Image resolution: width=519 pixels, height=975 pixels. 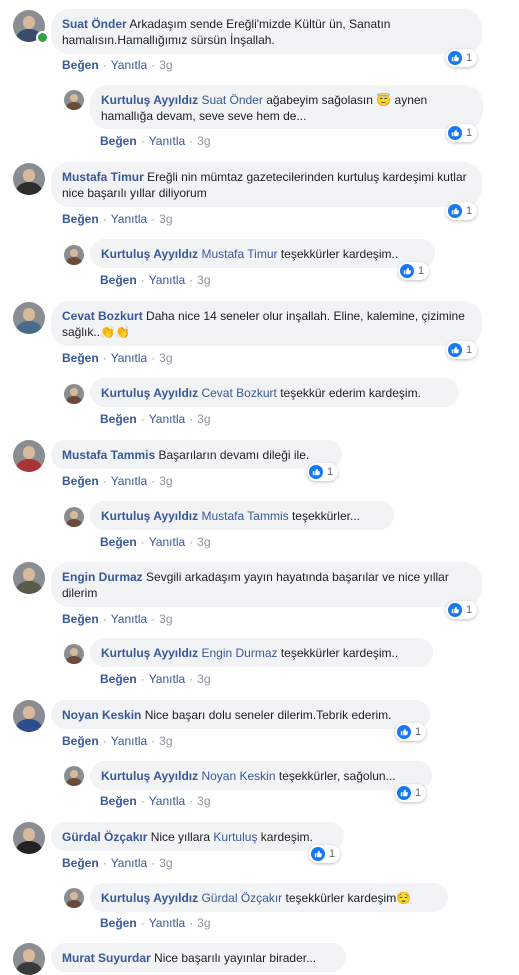 What do you see at coordinates (104, 837) in the screenshot?
I see `comment-author: Gürdal Özçakır` at bounding box center [104, 837].